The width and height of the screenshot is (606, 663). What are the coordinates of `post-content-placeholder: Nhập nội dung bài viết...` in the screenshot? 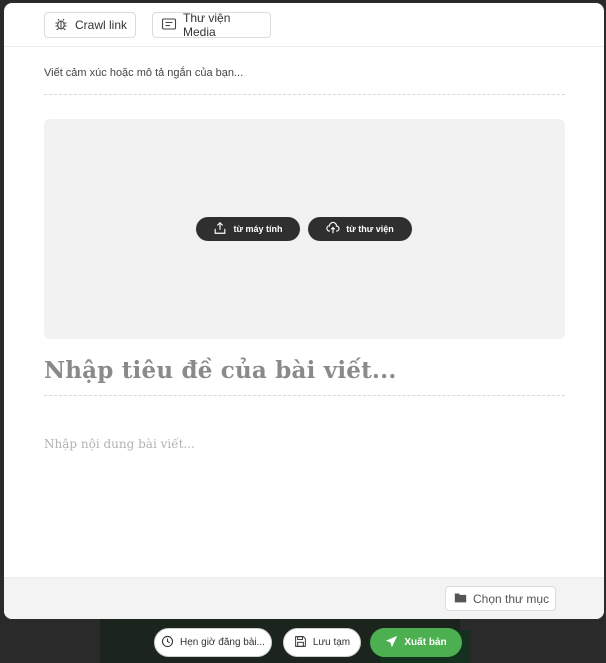 It's located at (119, 444).